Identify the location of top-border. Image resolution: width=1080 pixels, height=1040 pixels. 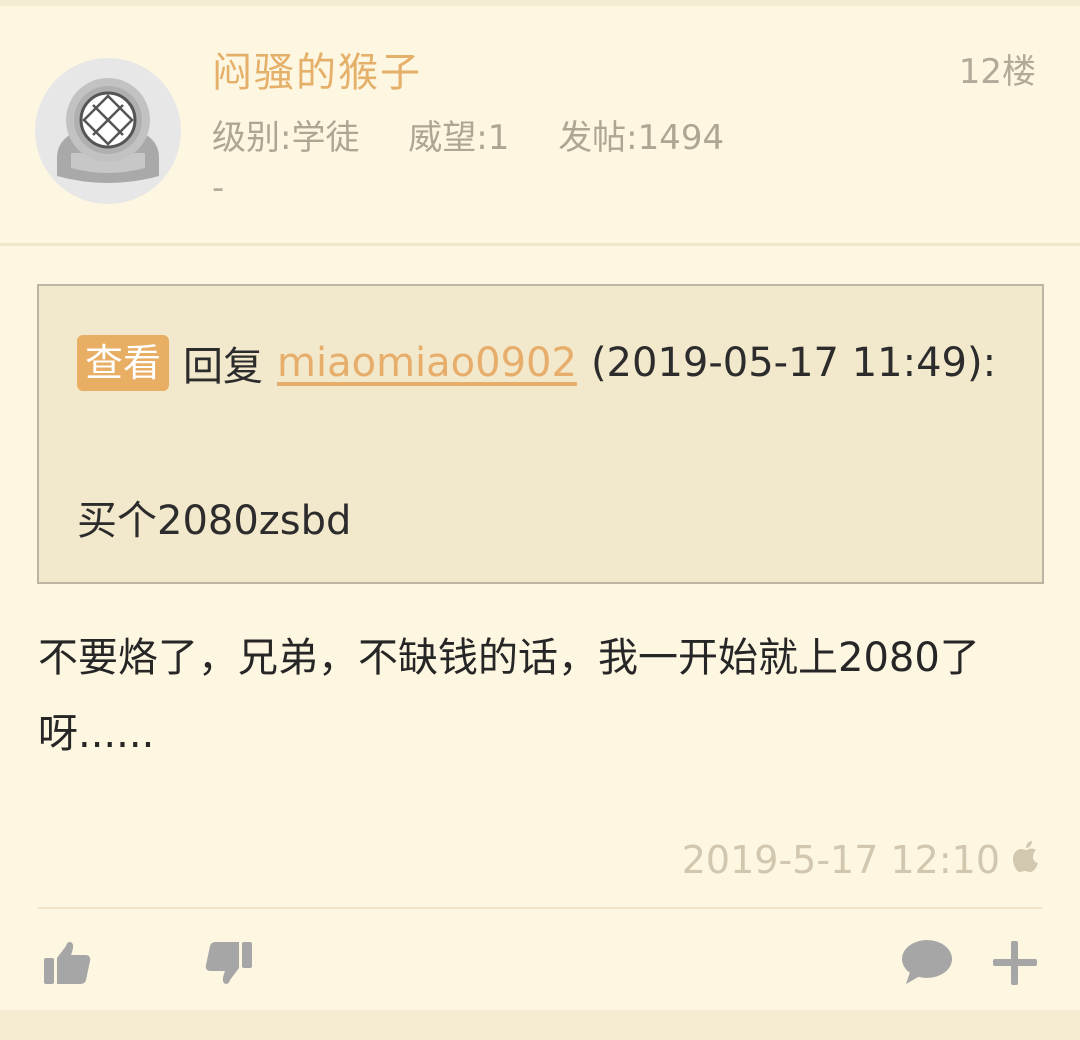
(540, 3).